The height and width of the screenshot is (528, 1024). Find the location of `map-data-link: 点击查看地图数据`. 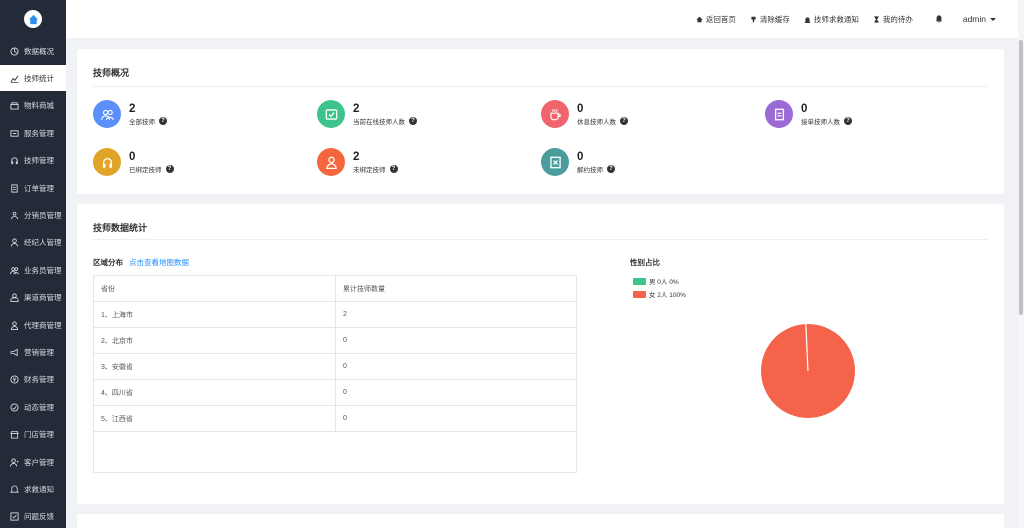

map-data-link: 点击查看地图数据 is located at coordinates (159, 262).